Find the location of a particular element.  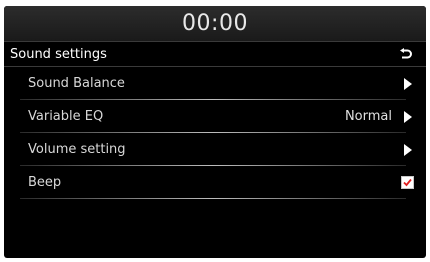

menu-item-sound-balance: Sound Balance is located at coordinates (215, 83).